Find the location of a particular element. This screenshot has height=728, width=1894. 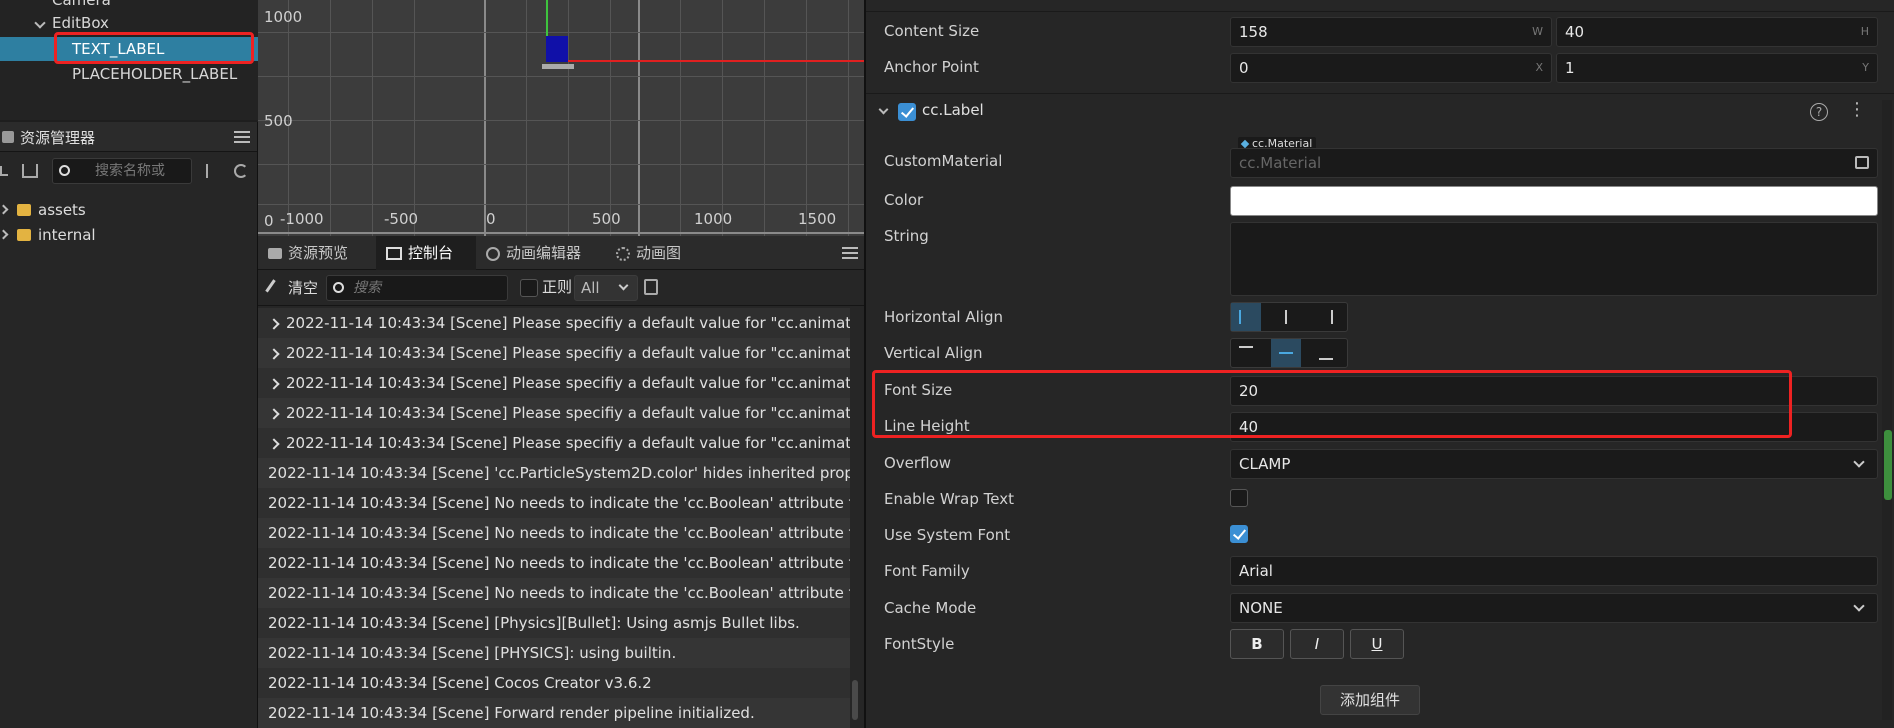

scene-view: 1000 500 0 -1000 -500 0 500 1000 1500 is located at coordinates (561, 118).